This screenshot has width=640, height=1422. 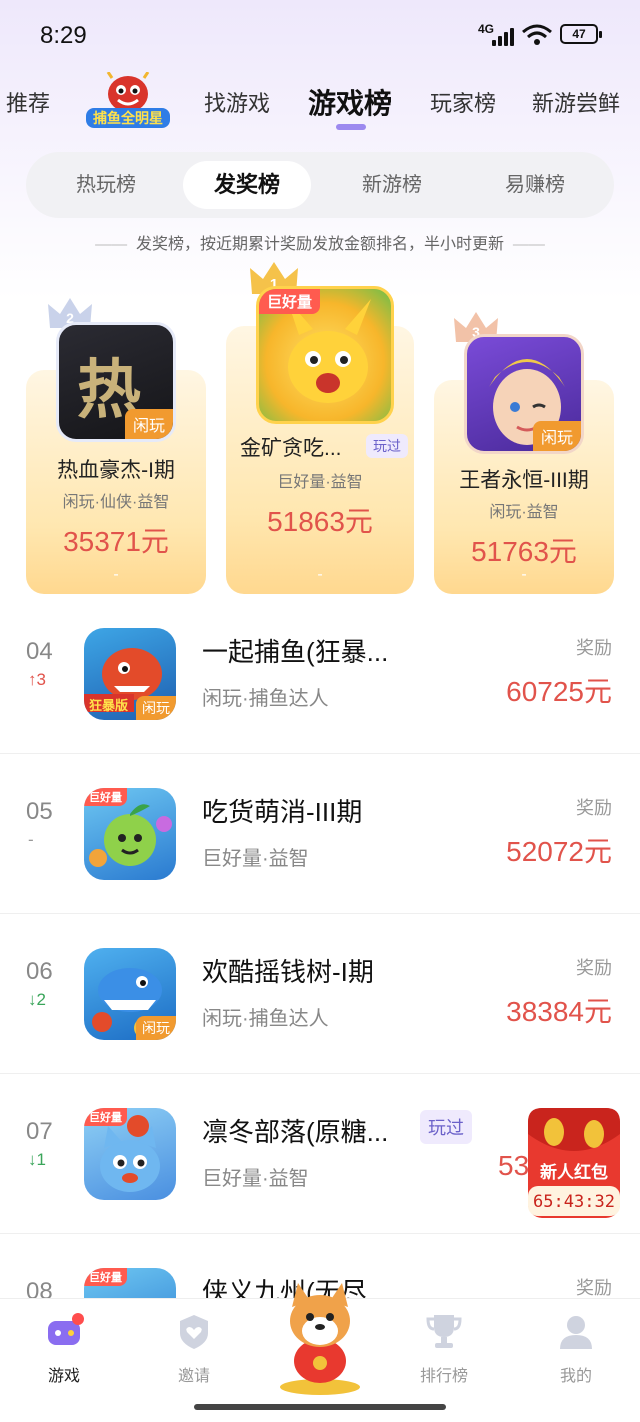 What do you see at coordinates (325, 355) in the screenshot?
I see `podium-icon-1: 巨好量` at bounding box center [325, 355].